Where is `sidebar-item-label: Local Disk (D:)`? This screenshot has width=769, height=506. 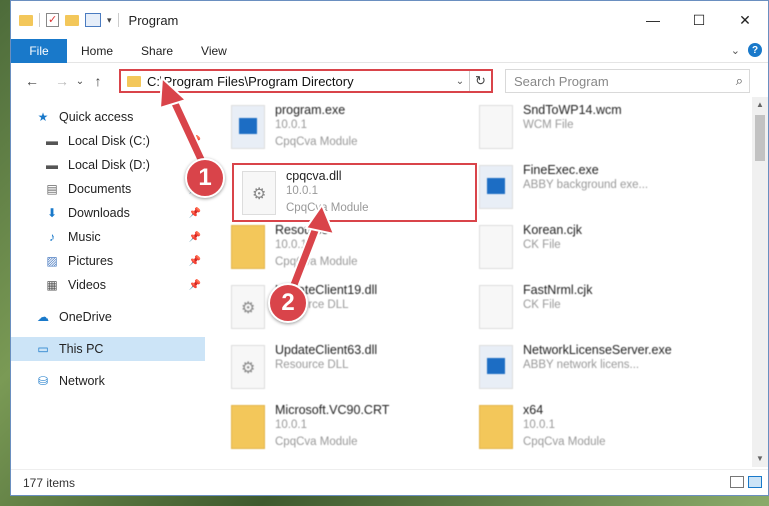
sidebar-item-label: Local Disk (D:) is located at coordinates (109, 165).